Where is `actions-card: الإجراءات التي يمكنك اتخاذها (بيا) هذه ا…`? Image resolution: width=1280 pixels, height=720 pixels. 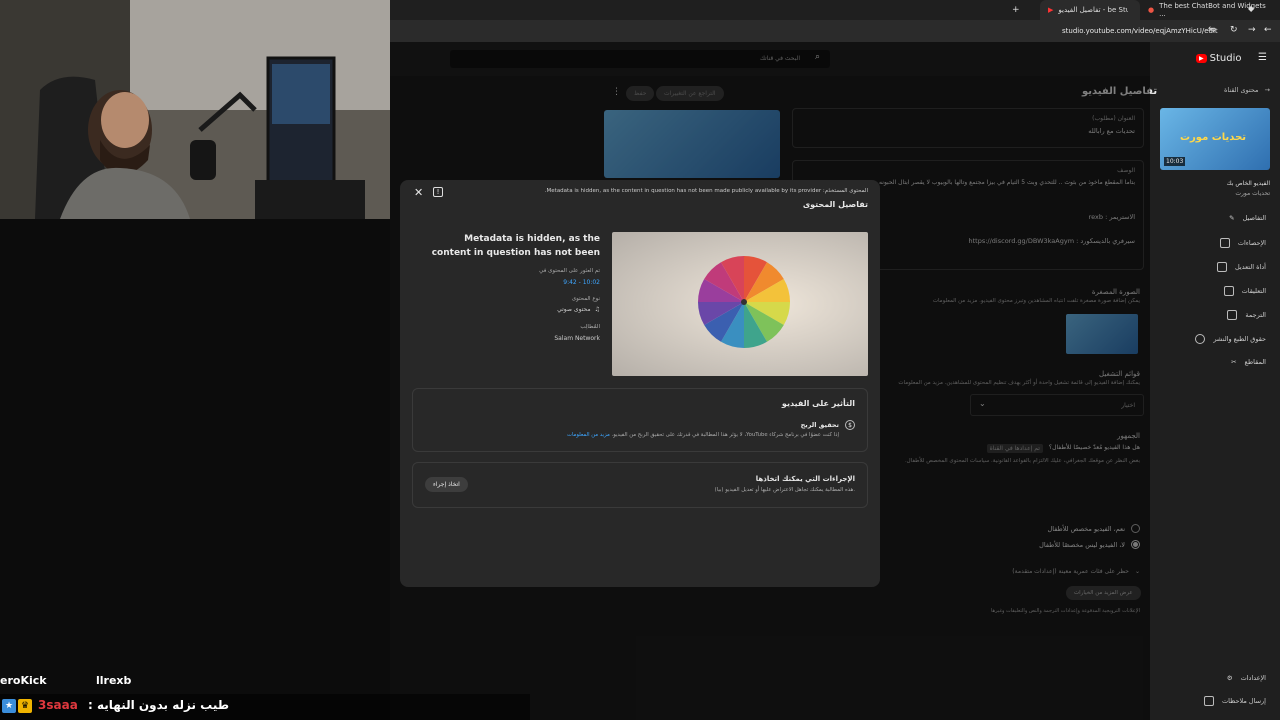
actions-card: الإجراءات التي يمكنك اتخاذها (بيا) هذه ا… is located at coordinates (640, 485).